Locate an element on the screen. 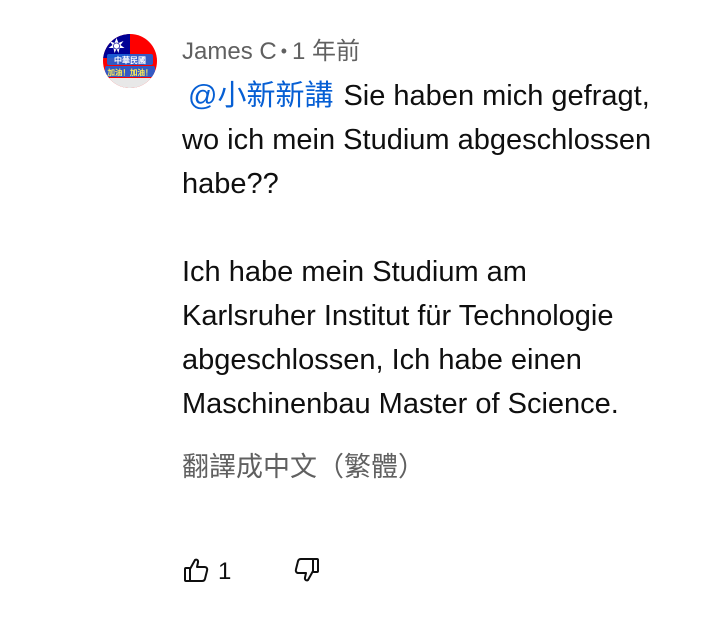  comment-line-2: wo ich mein Studium abgeschlossen is located at coordinates (417, 140).